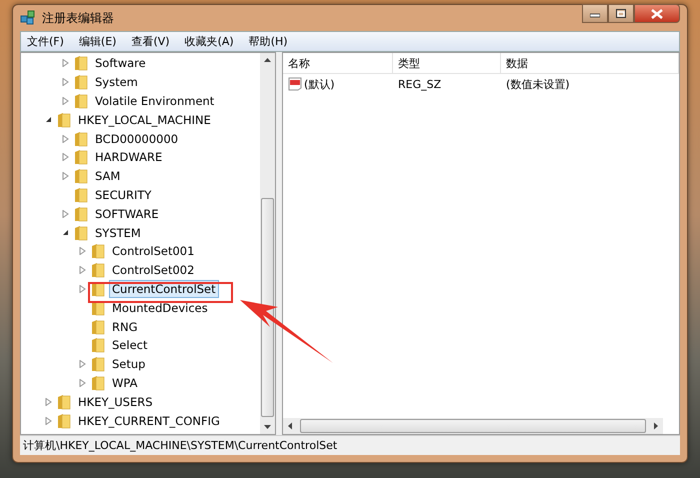 The image size is (700, 478). Describe the element at coordinates (127, 213) in the screenshot. I see `tree-item: SOFTWARE` at that location.